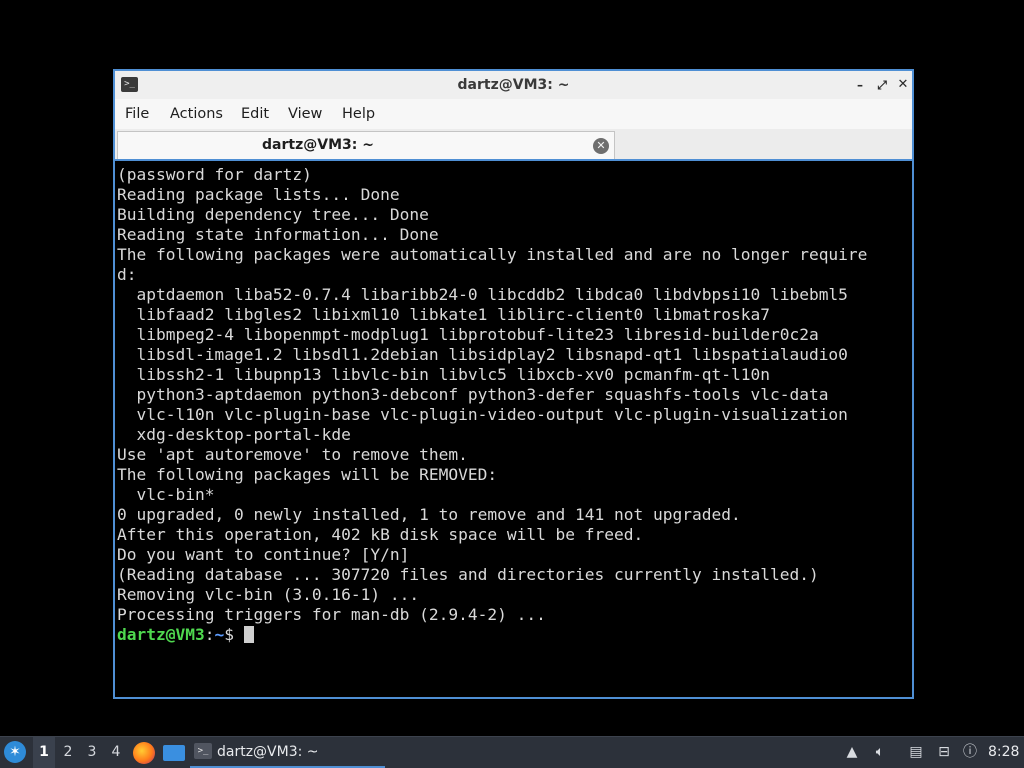 The width and height of the screenshot is (1024, 768). What do you see at coordinates (234, 434) in the screenshot?
I see `terminal-line: xdg-desktop-portal-kde` at bounding box center [234, 434].